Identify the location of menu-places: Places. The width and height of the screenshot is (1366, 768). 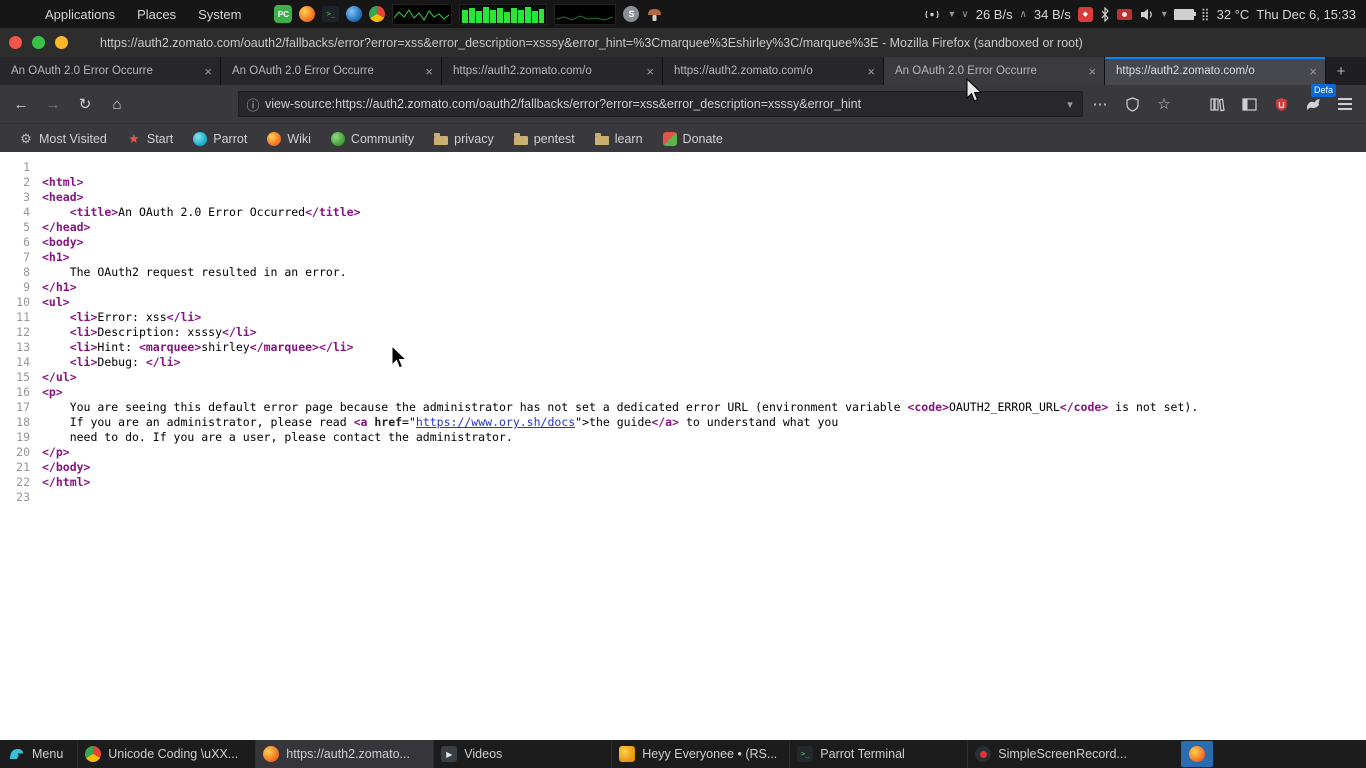
(156, 14).